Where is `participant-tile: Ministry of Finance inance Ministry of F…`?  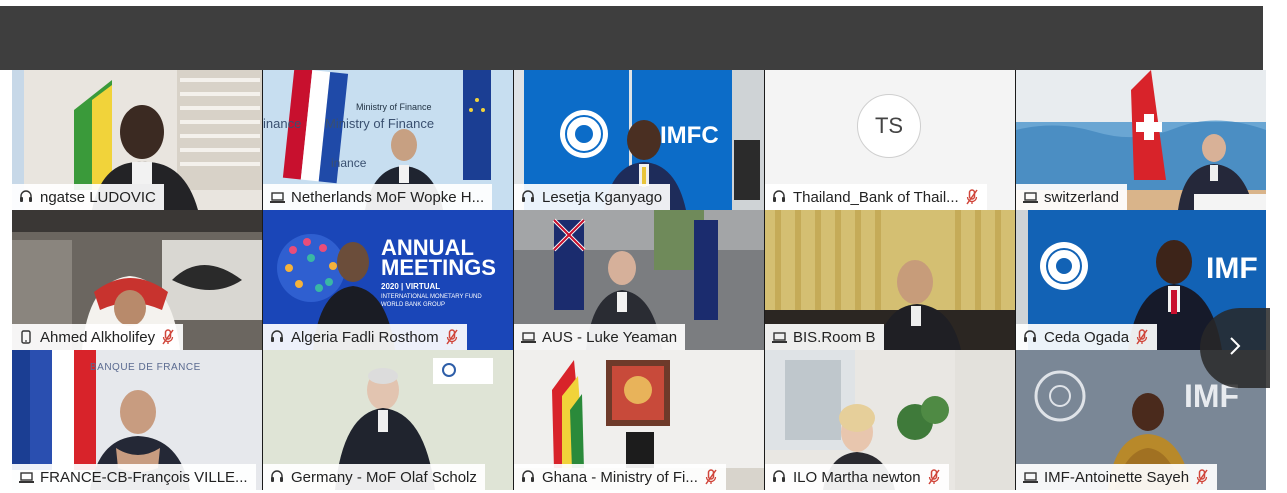
participant-tile: Ministry of Finance inance Ministry of F… is located at coordinates (388, 140).